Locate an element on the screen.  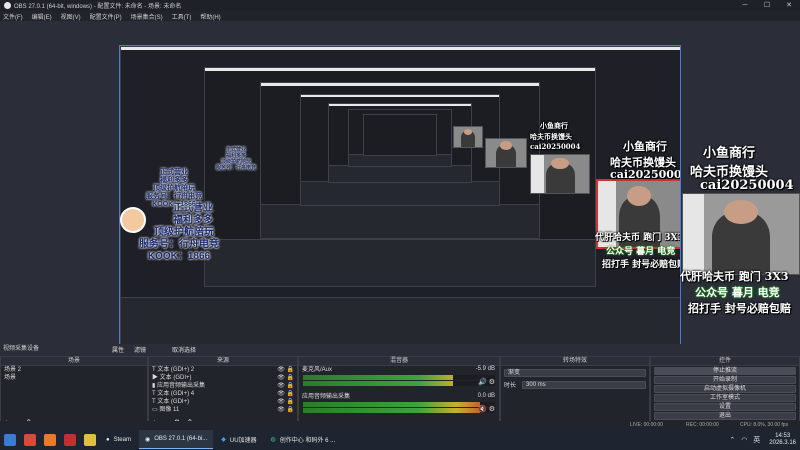
badge-line-5: KOOK：1866 is located at coordinates (179, 256).